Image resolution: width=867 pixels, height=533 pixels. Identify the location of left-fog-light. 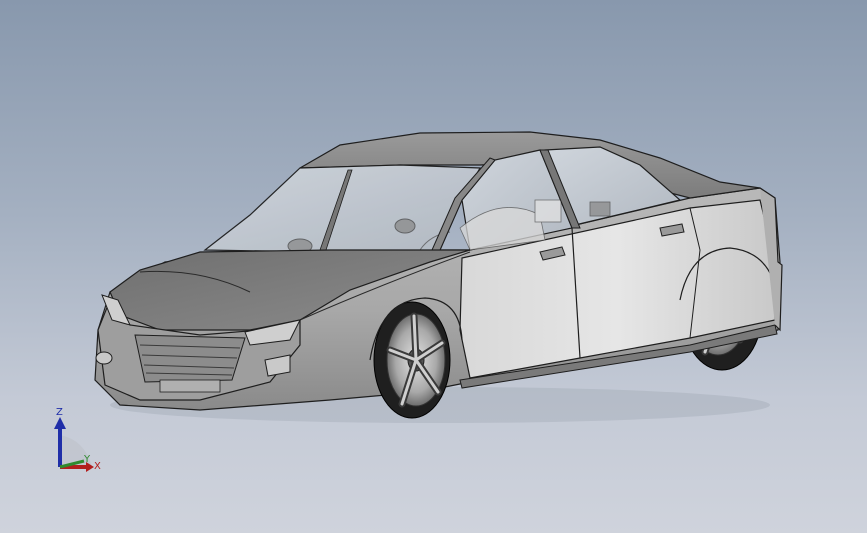
(104, 358).